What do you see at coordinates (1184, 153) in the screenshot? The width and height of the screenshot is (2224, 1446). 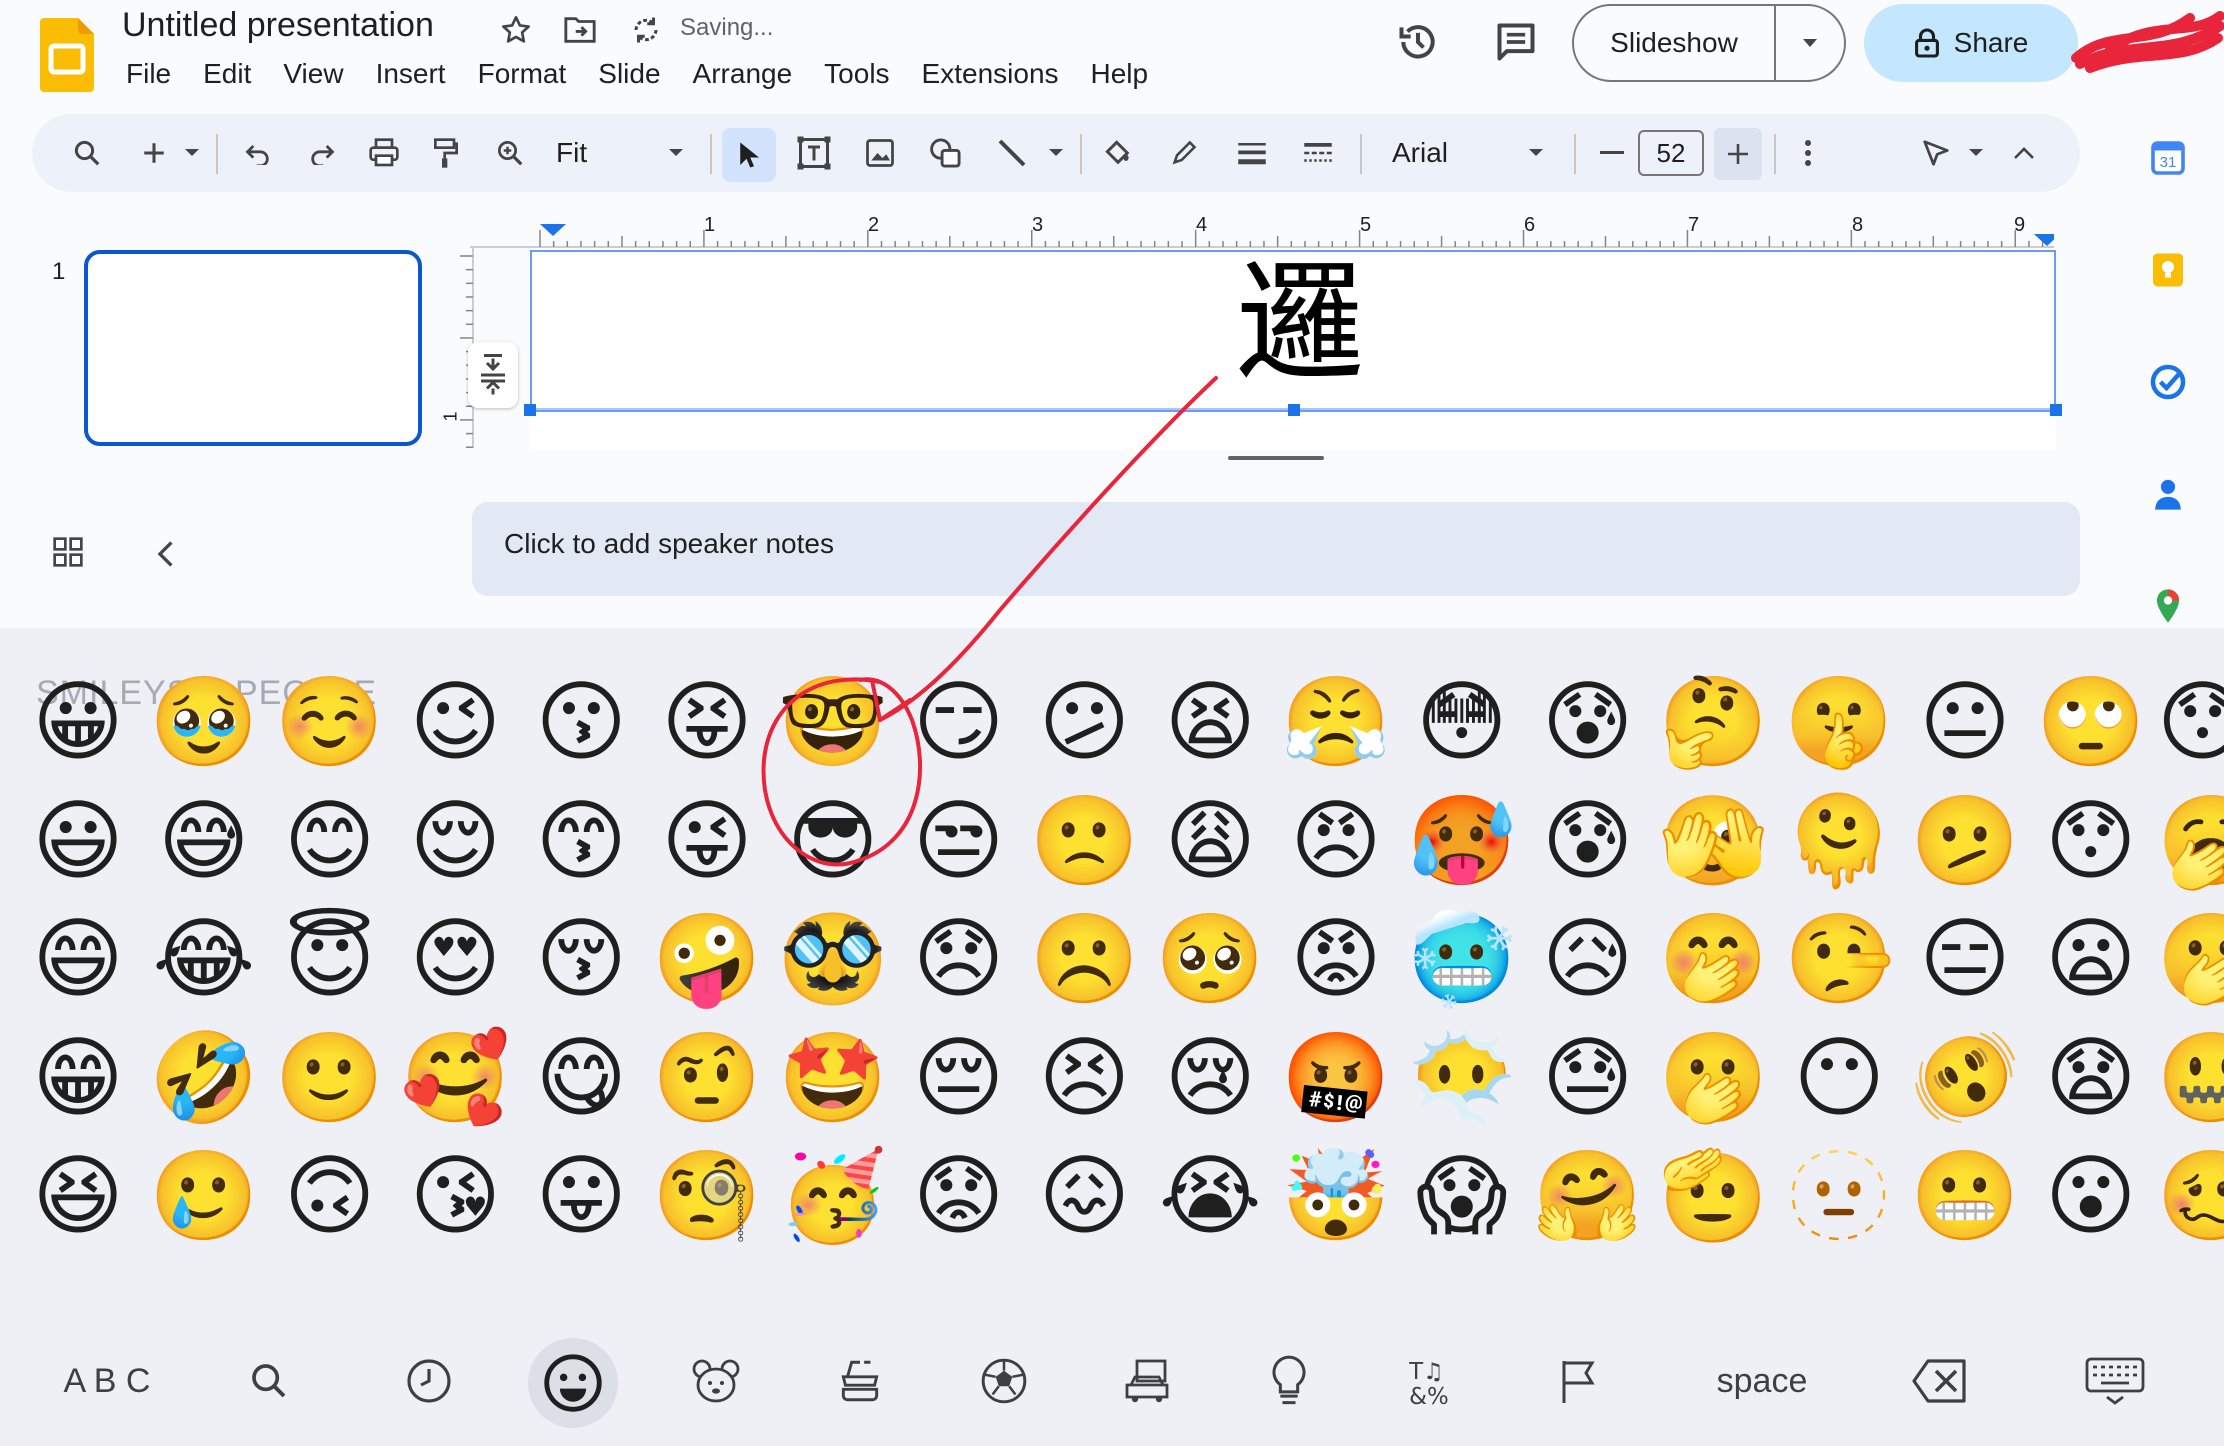 I see `border-color-icon` at bounding box center [1184, 153].